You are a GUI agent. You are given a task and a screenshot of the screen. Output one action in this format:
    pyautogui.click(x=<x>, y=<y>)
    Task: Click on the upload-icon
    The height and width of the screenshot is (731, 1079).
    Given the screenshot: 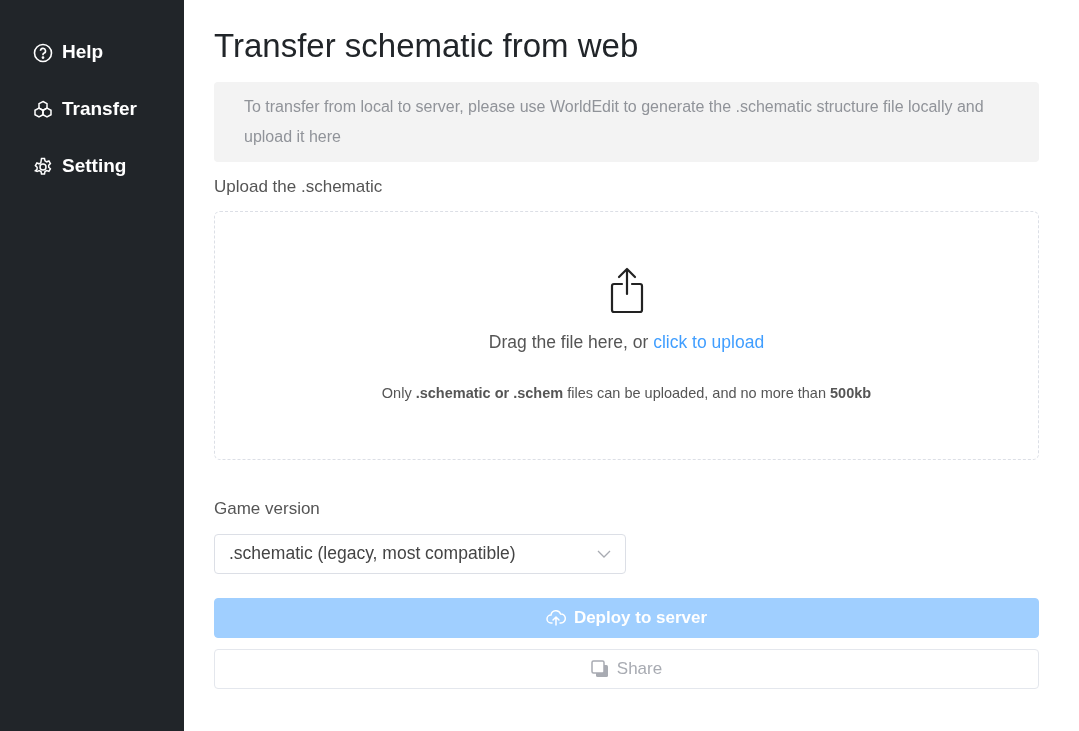 What is the action you would take?
    pyautogui.click(x=626, y=290)
    